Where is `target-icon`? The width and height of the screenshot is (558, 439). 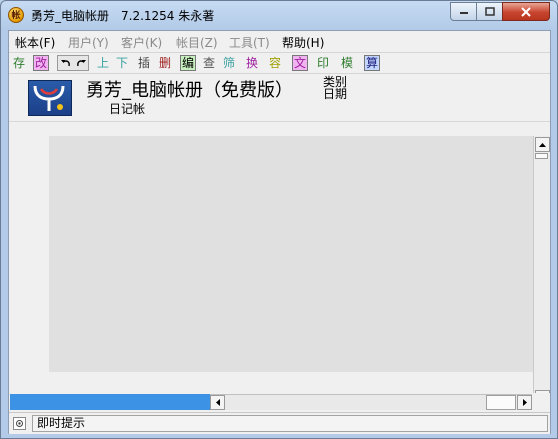
target-icon is located at coordinates (19, 423).